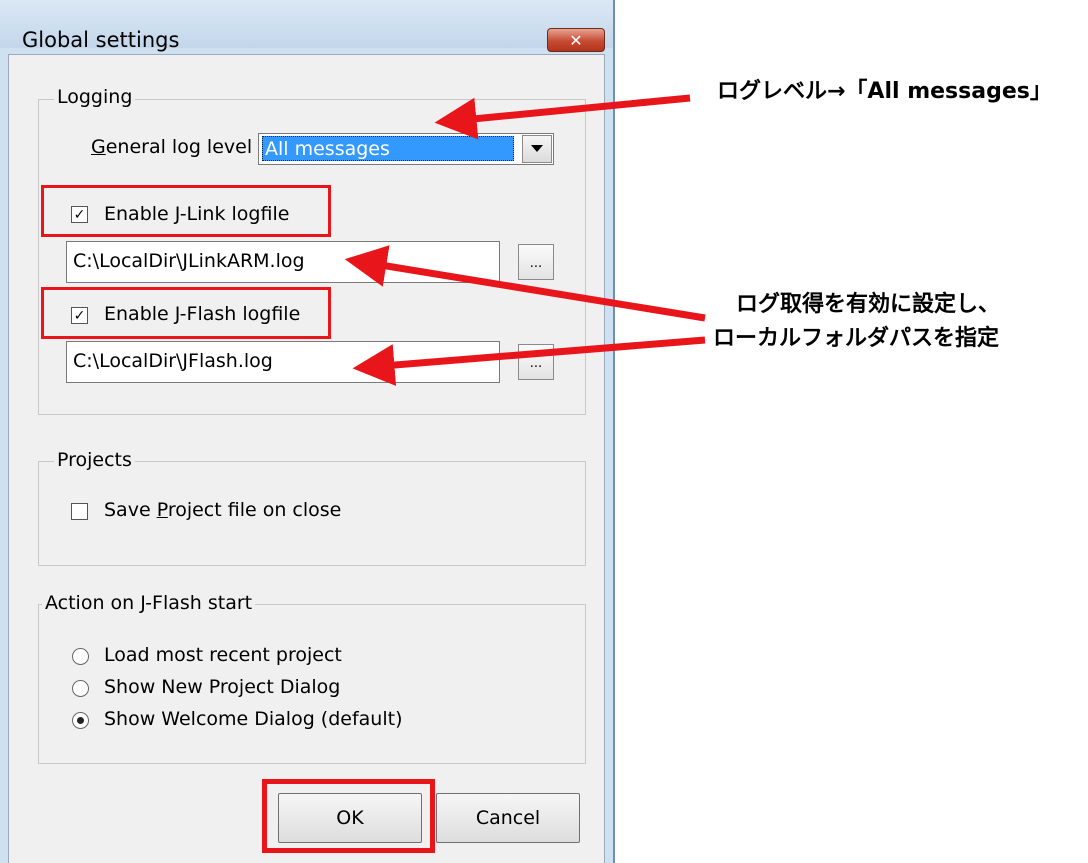 The image size is (1088, 863). I want to click on annotation-logfile-line2: ローカルフォルダパスを指定, so click(856, 338).